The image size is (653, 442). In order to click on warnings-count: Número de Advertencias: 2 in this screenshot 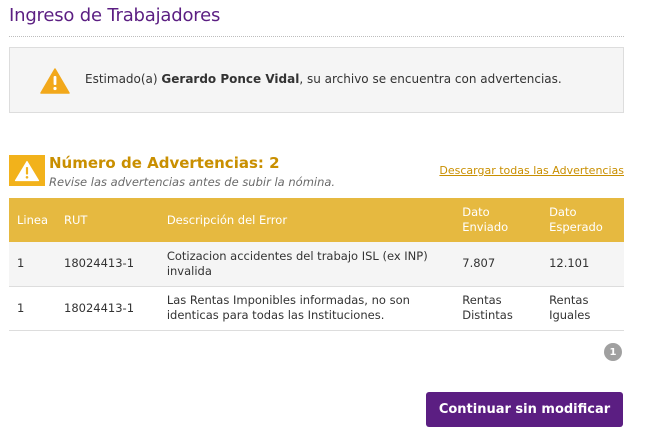, I will do `click(164, 163)`.